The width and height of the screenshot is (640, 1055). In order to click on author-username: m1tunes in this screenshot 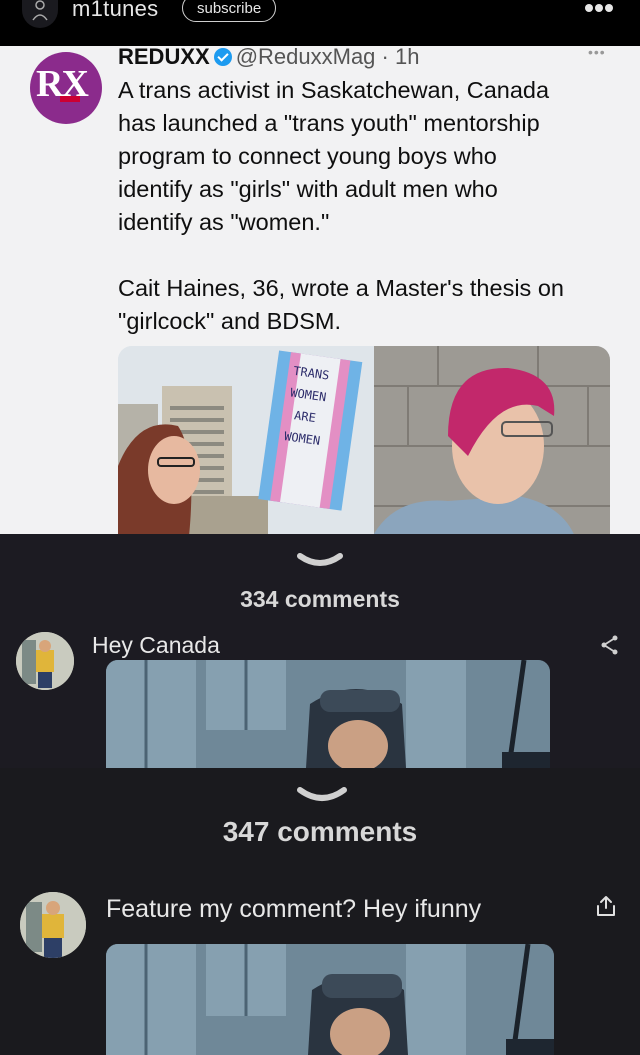, I will do `click(115, 11)`.